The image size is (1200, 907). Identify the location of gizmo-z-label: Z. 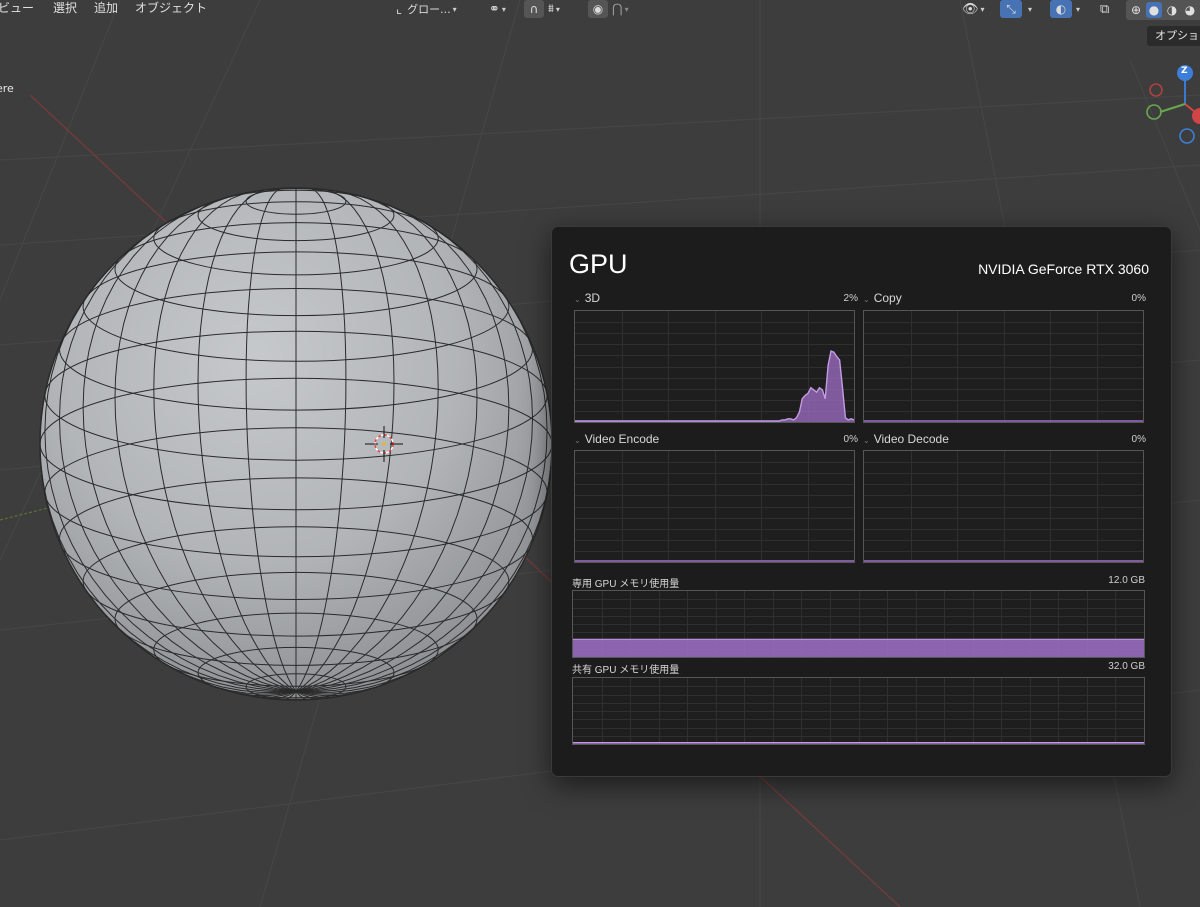
(1184, 71).